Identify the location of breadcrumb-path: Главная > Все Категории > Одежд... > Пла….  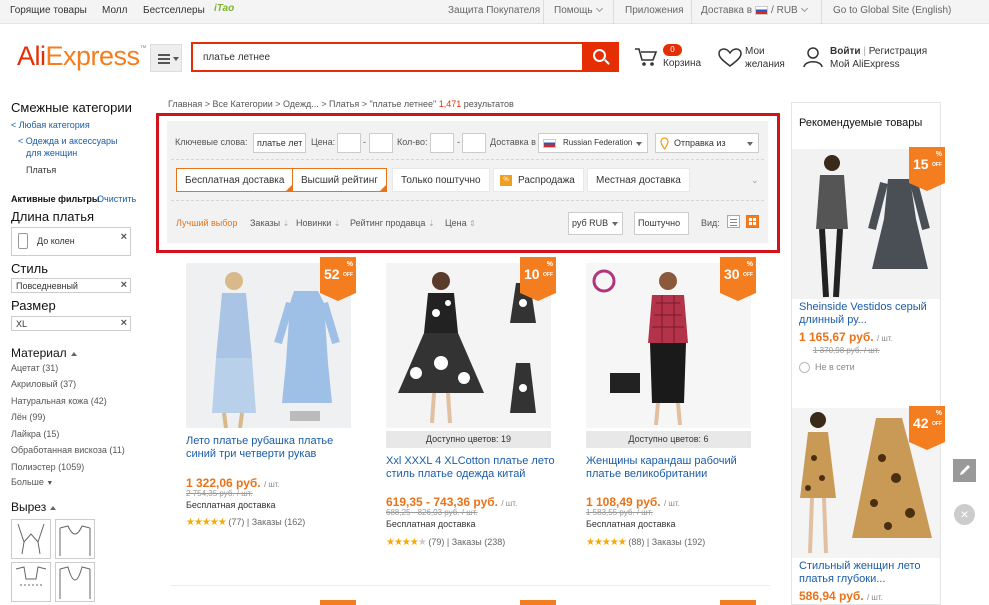
(302, 104).